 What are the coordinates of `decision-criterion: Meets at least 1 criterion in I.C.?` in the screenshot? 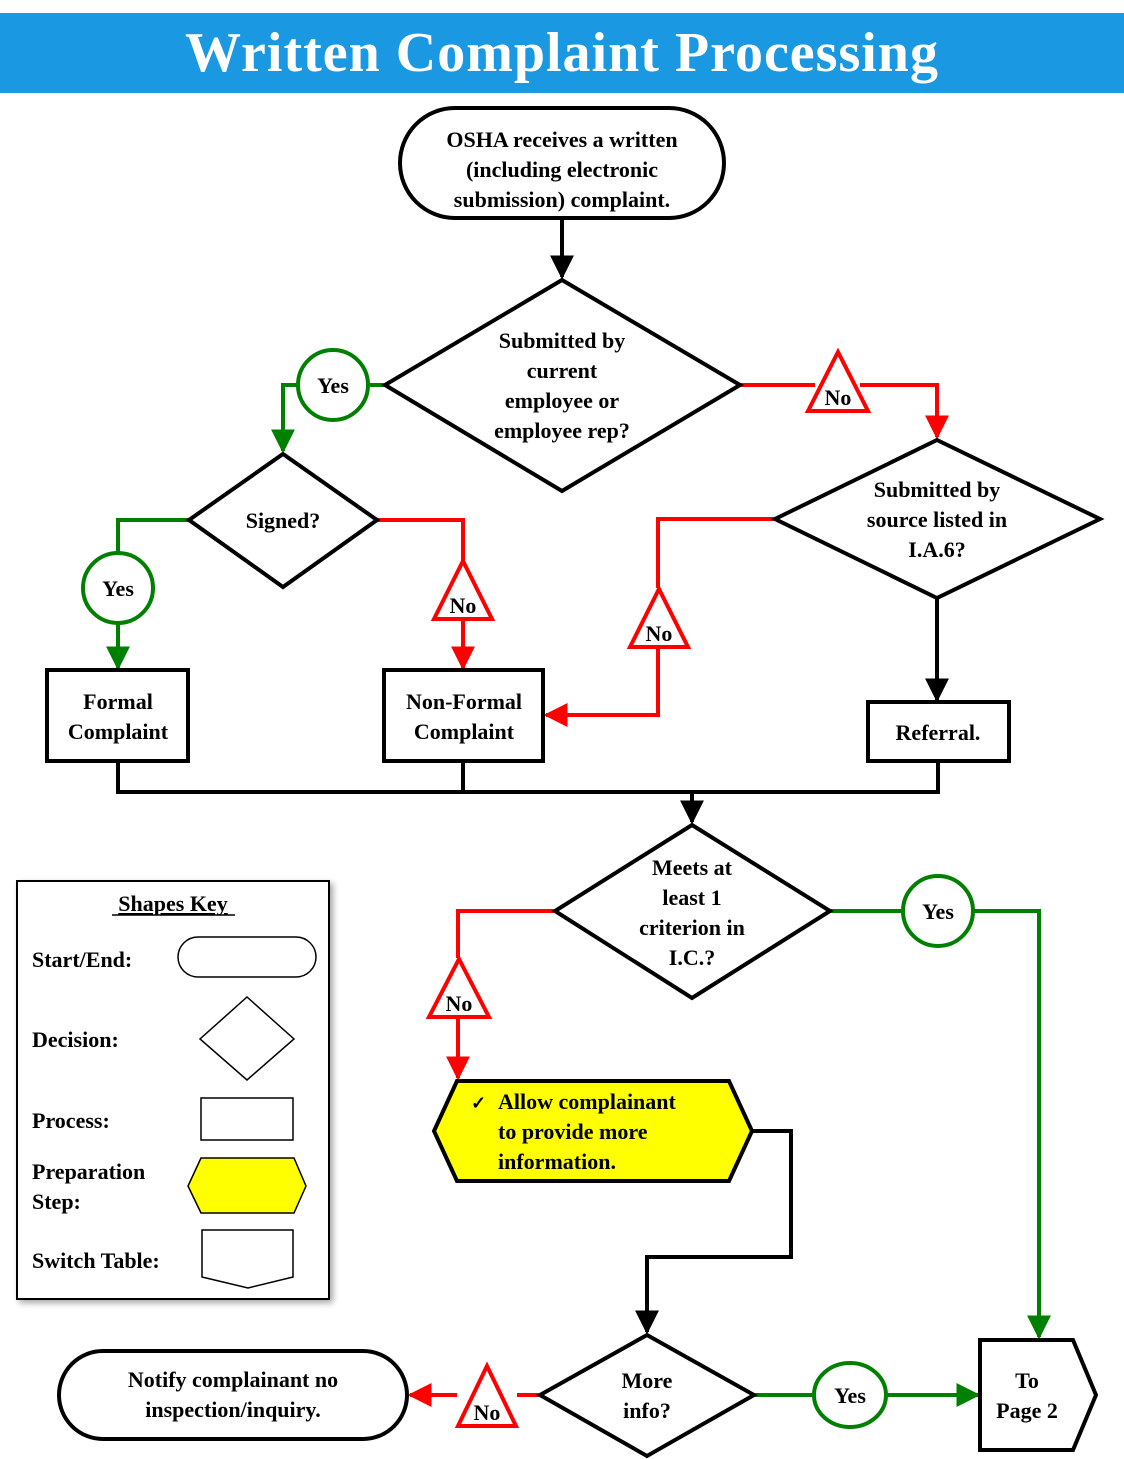 It's located at (692, 911).